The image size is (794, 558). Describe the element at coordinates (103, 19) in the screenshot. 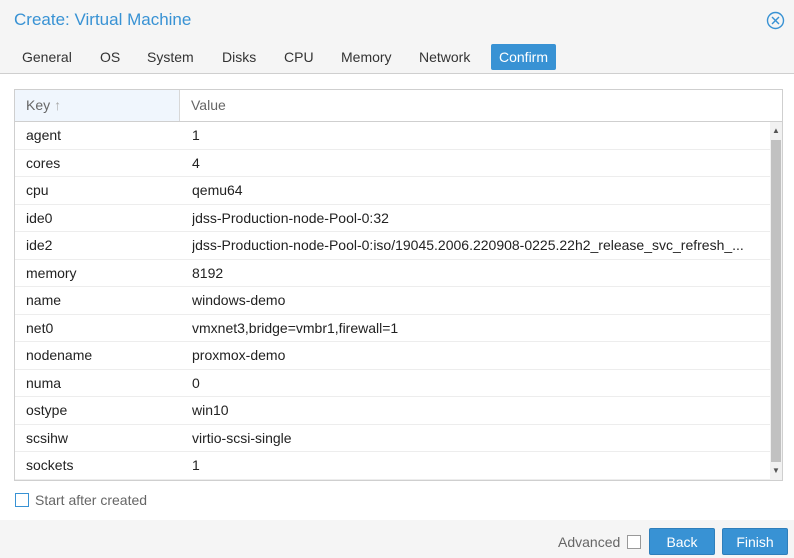

I see `window-title: Create: Virtual Machine` at that location.